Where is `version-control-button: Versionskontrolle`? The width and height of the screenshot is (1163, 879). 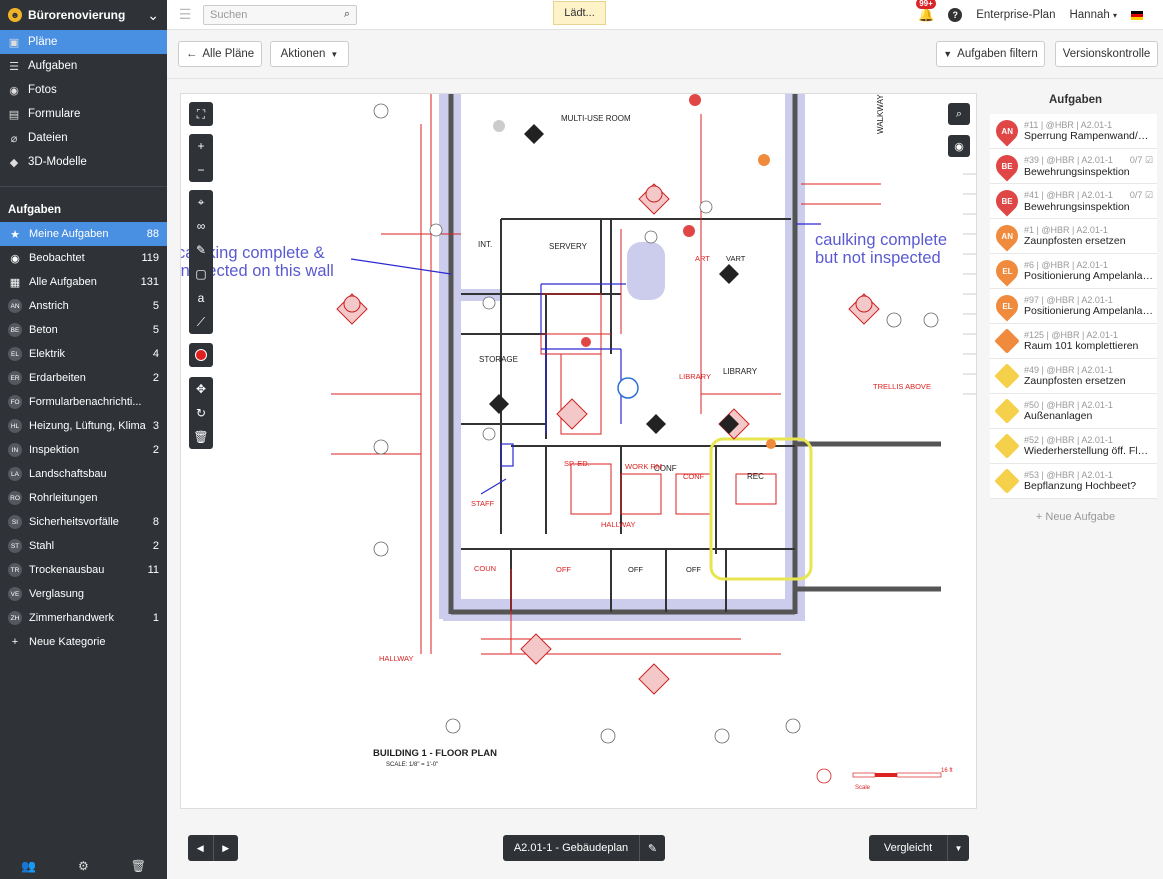
version-control-button: Versionskontrolle is located at coordinates (1106, 54).